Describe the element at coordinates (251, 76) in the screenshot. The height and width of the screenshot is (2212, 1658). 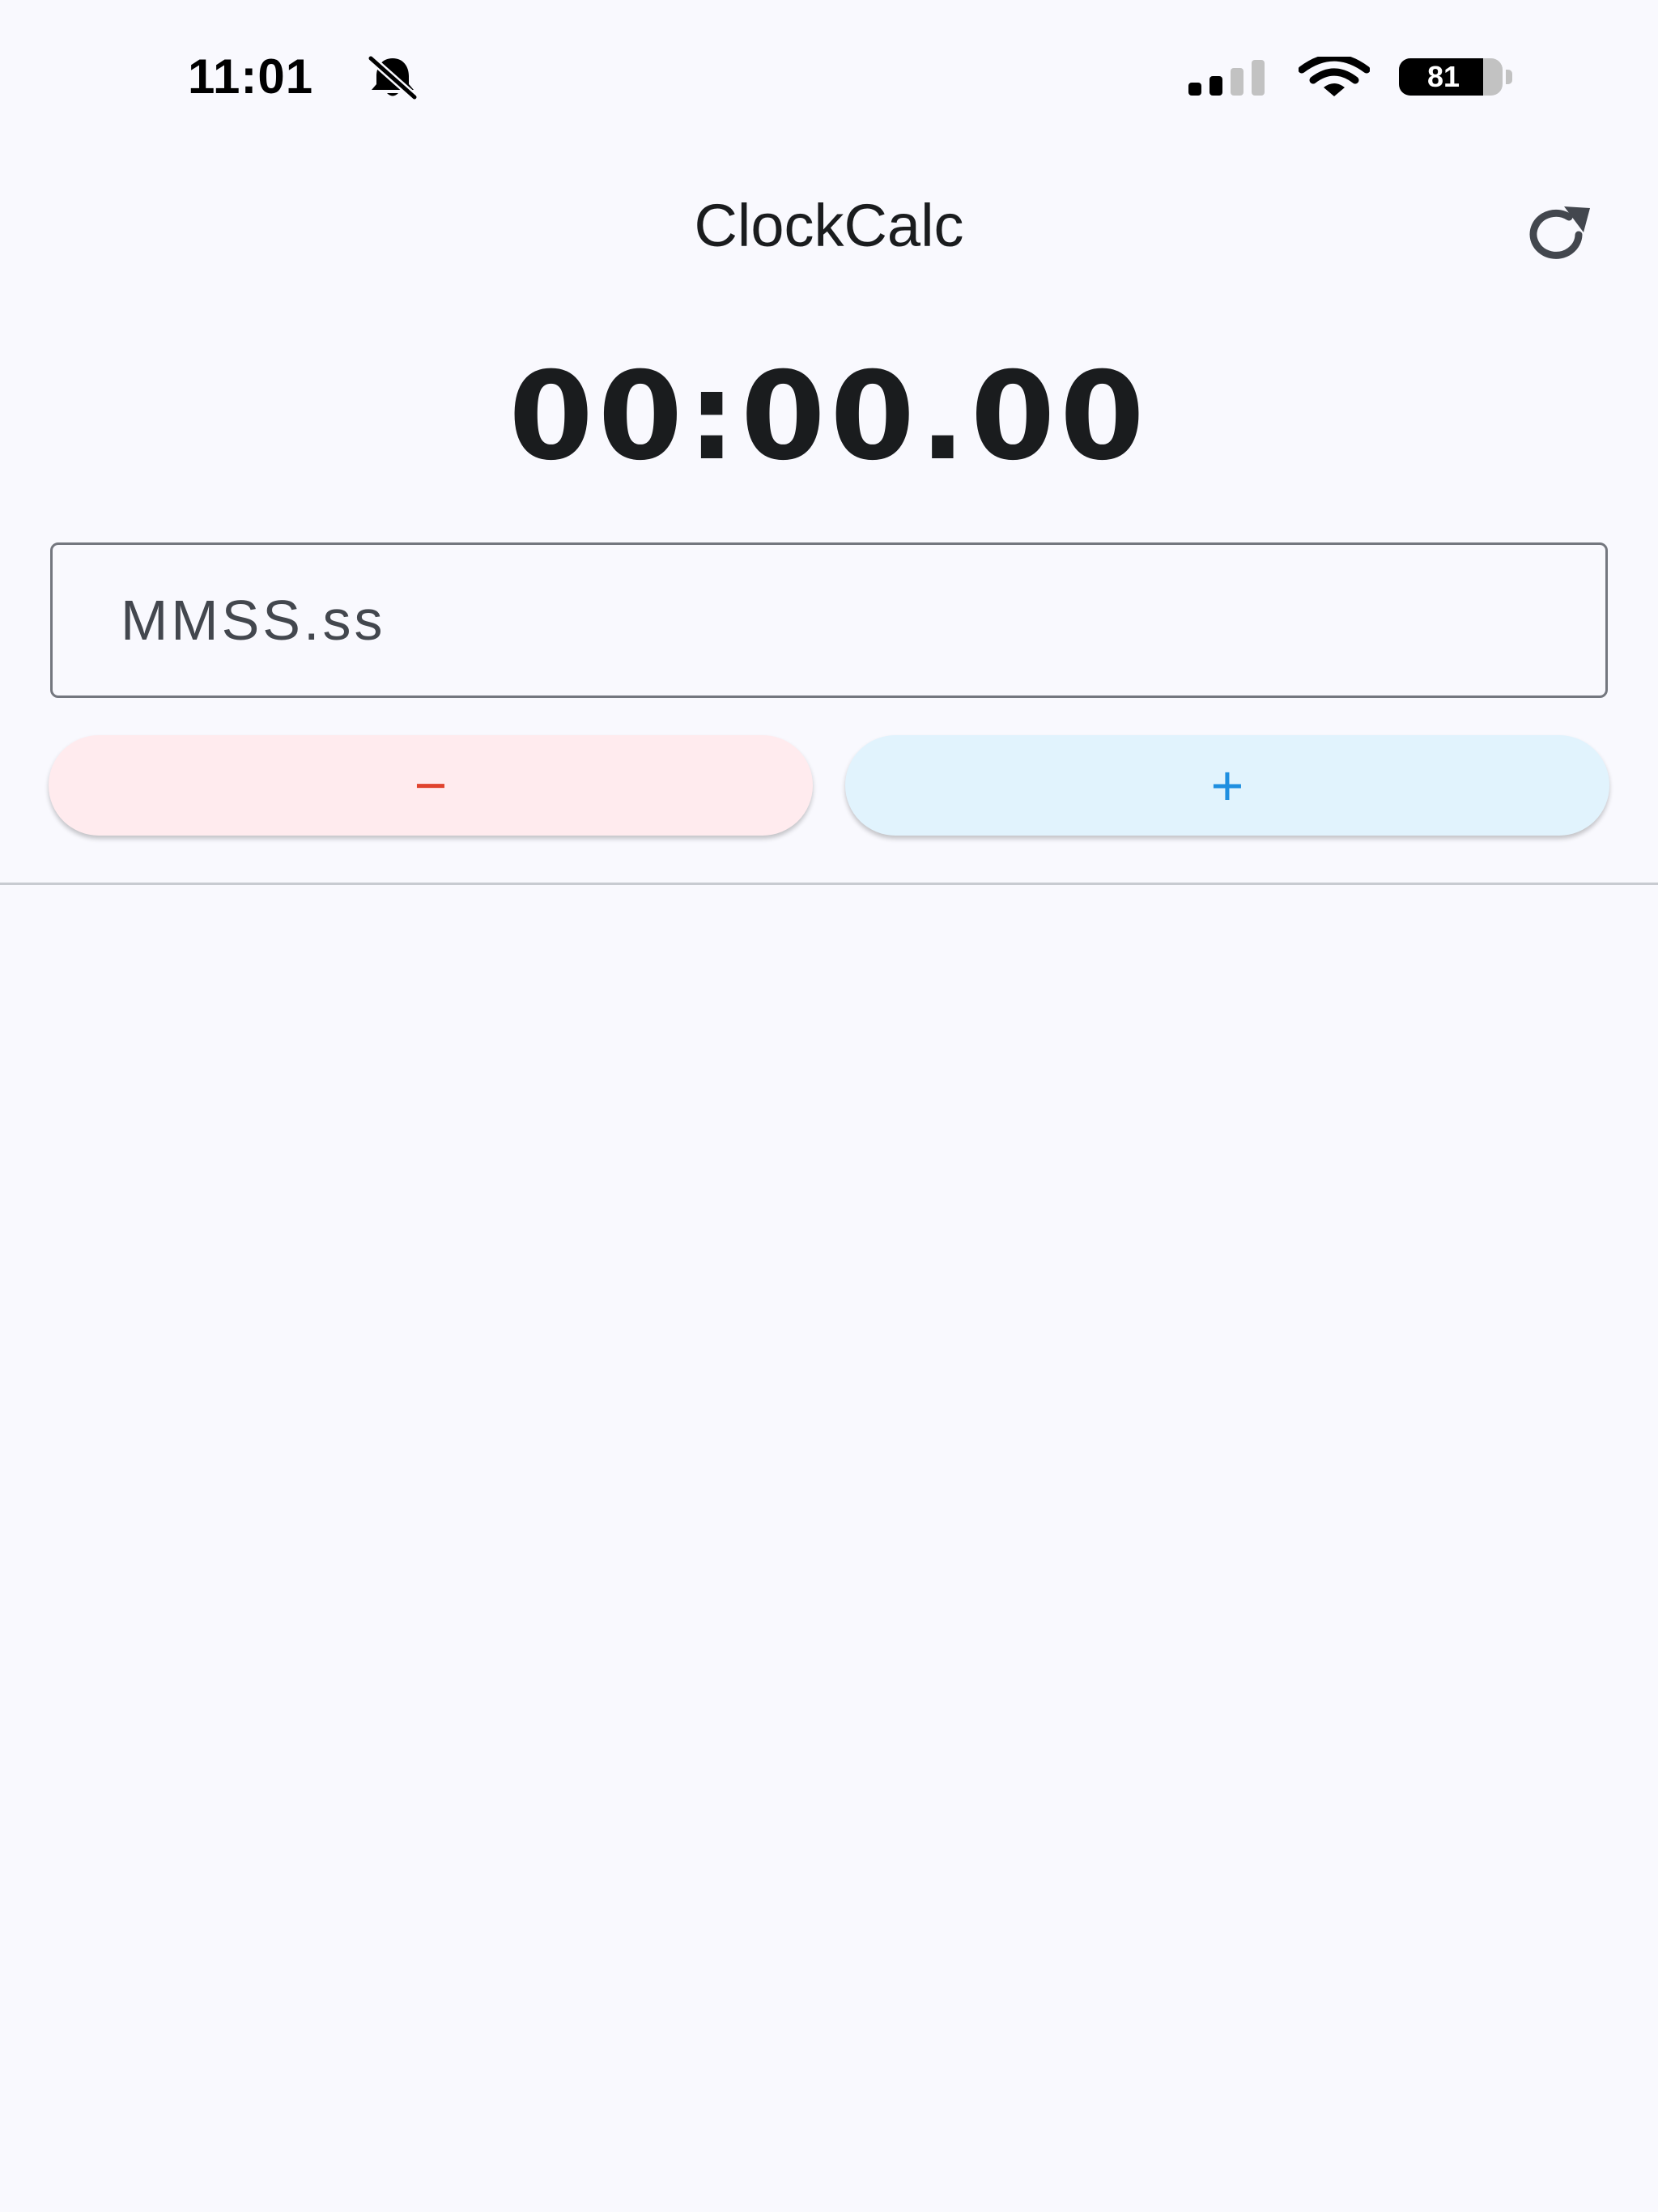
I see `status-time: 11:01` at that location.